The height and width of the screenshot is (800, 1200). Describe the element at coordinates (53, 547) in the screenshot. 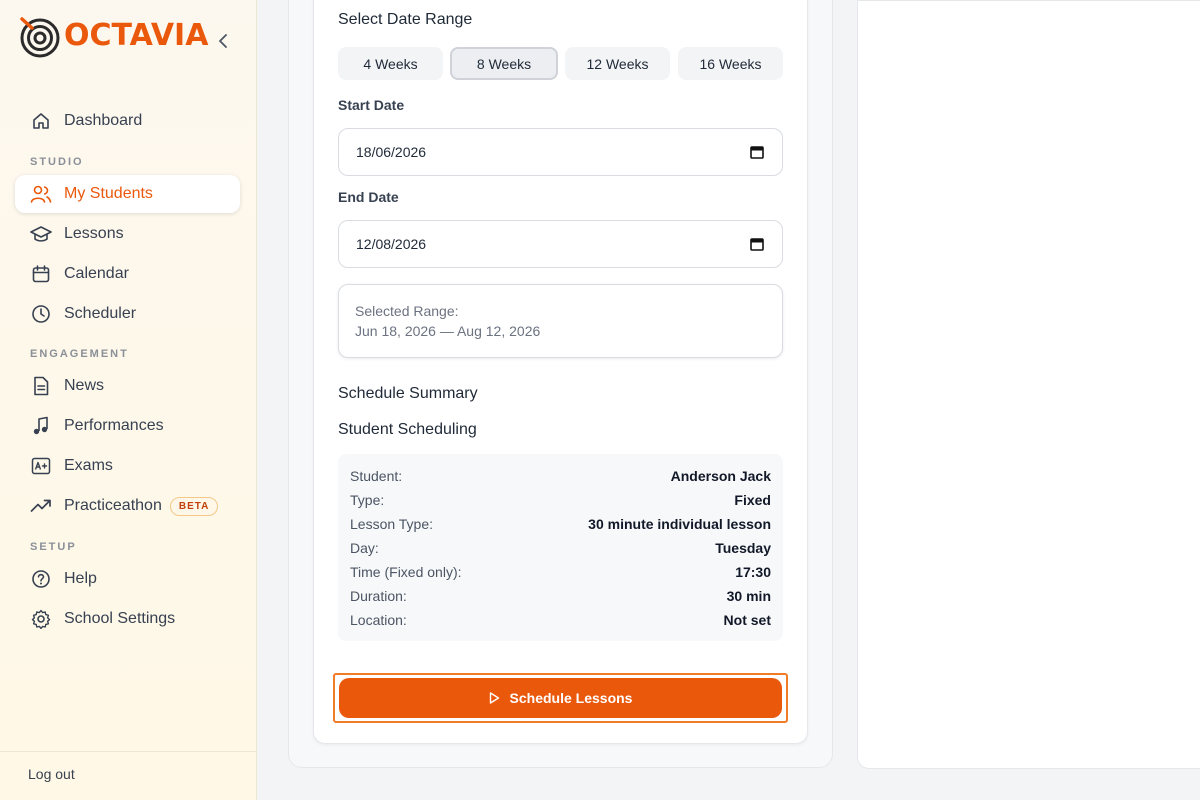

I see `section-label-setup: SETUP` at that location.